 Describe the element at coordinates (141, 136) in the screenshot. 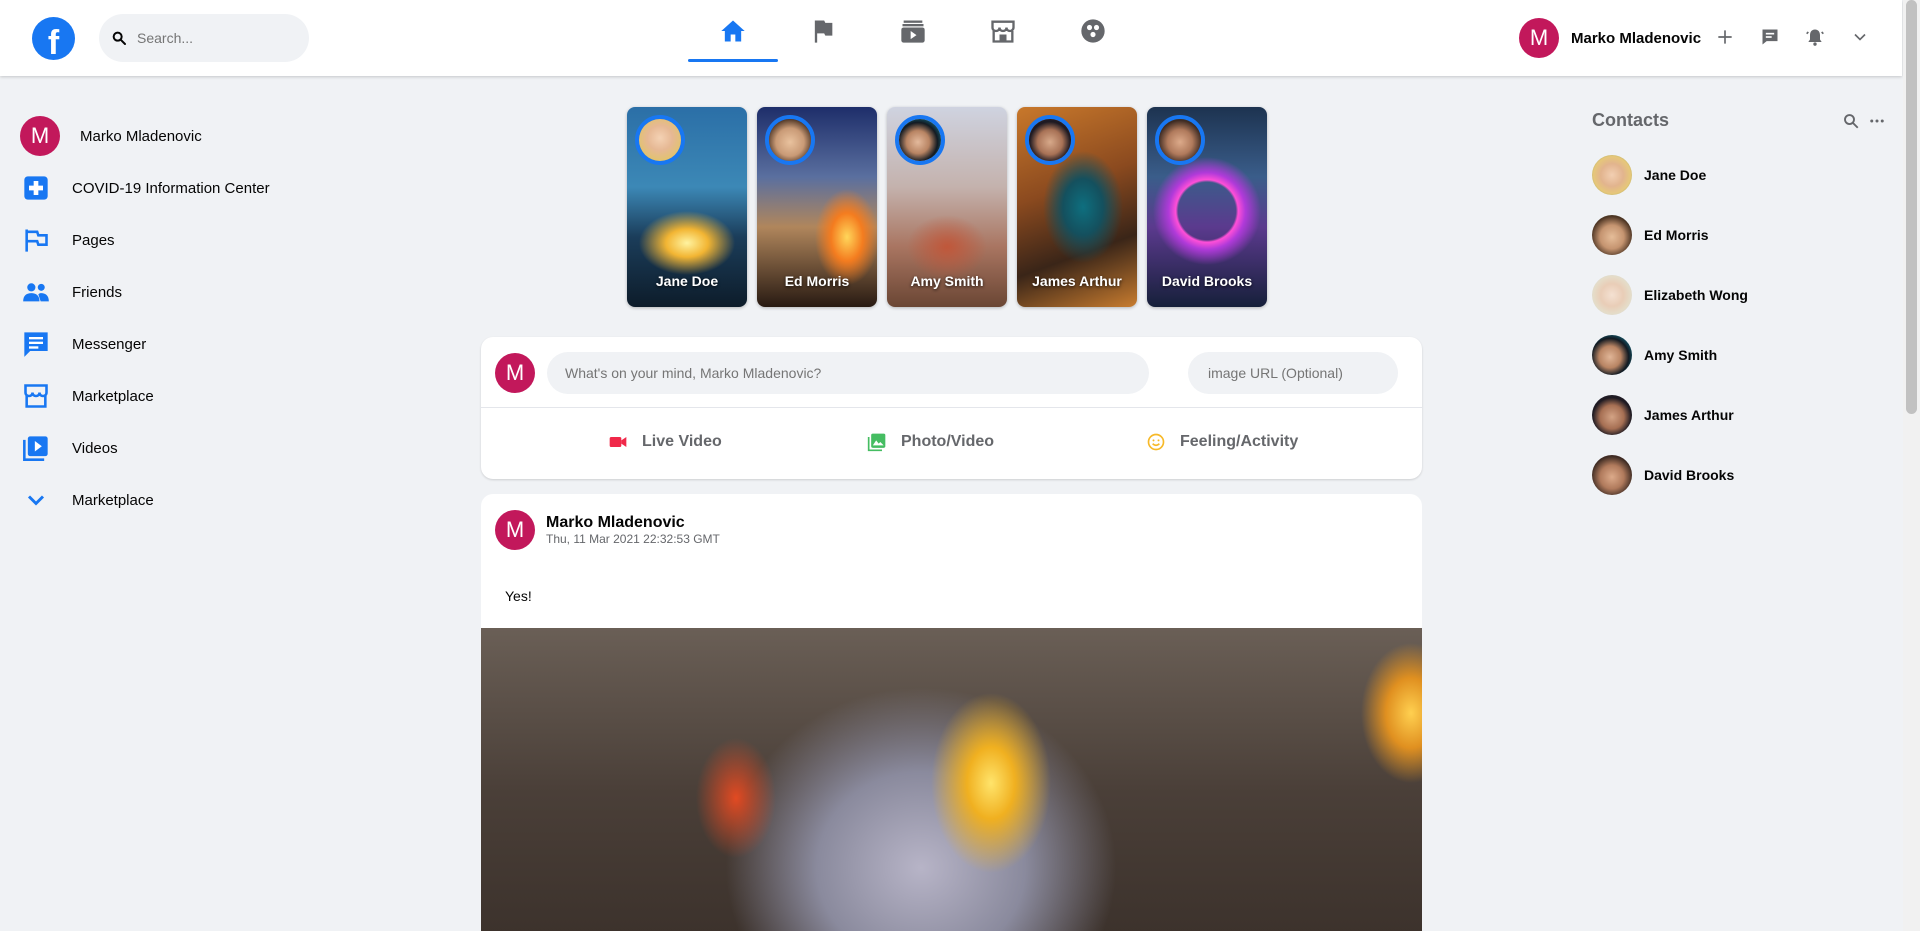

I see `sidebar-item-label: Marko Mladenovic` at that location.